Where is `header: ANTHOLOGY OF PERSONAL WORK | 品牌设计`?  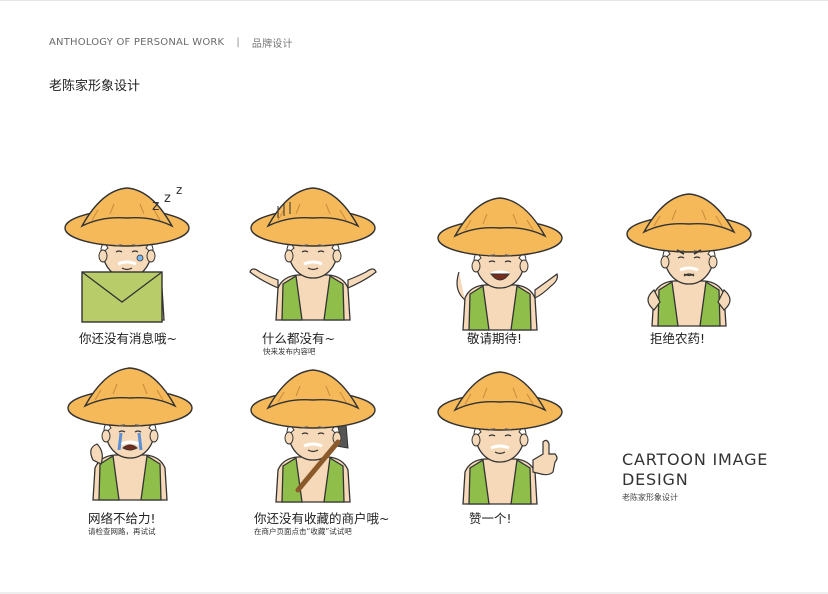 header: ANTHOLOGY OF PERSONAL WORK | 品牌设计 is located at coordinates (171, 42).